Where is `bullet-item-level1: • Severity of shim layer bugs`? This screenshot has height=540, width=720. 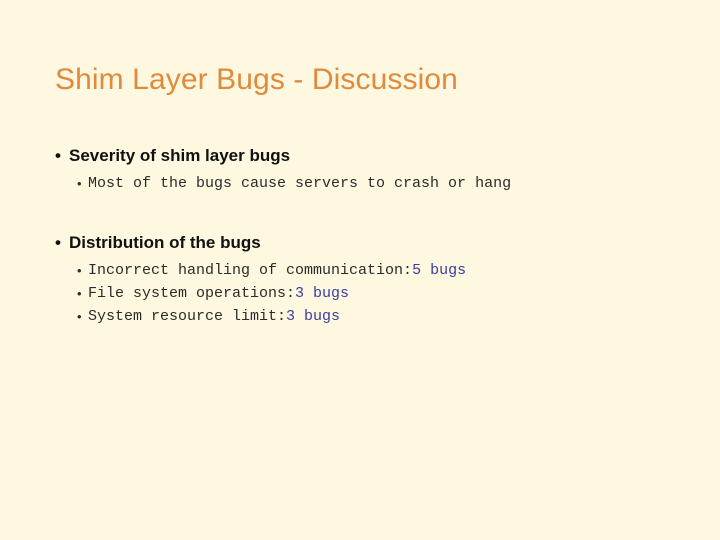 bullet-item-level1: • Severity of shim layer bugs is located at coordinates (360, 155).